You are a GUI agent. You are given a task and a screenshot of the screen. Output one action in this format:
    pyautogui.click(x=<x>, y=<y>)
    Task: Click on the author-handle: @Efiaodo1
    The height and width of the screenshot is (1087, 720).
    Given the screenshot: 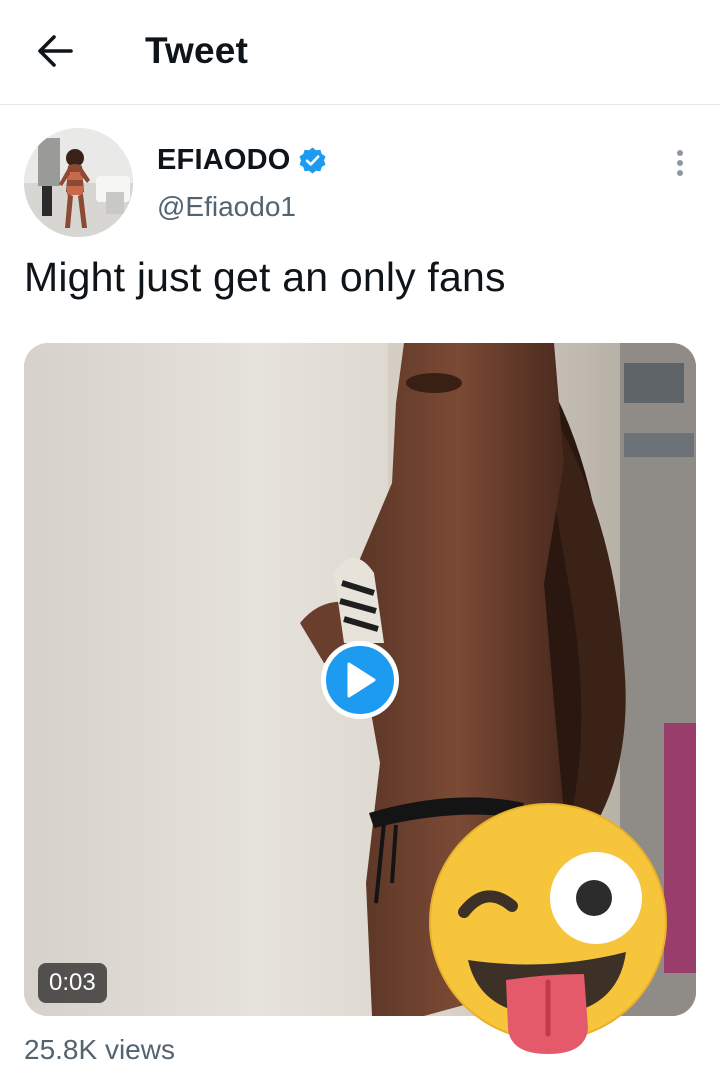 What is the action you would take?
    pyautogui.click(x=226, y=207)
    